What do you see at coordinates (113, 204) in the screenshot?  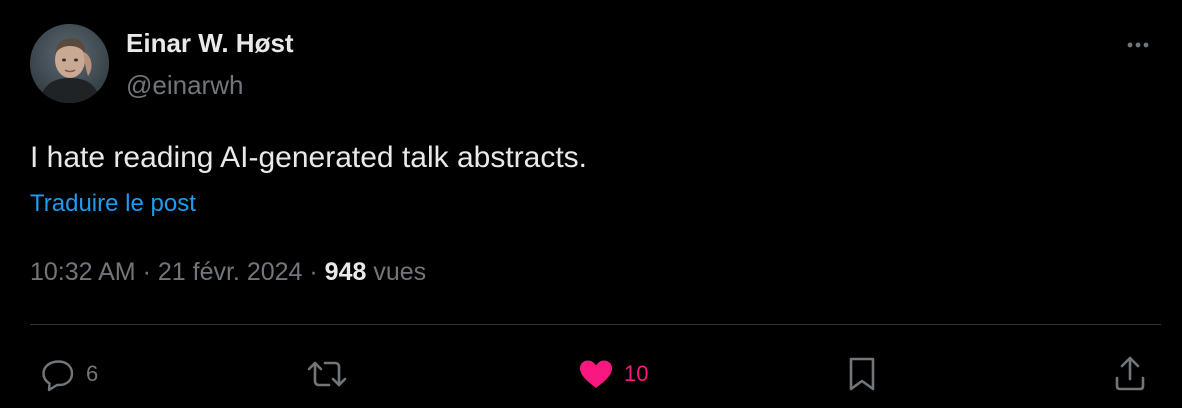 I see `translate-post-link: Traduire le post` at bounding box center [113, 204].